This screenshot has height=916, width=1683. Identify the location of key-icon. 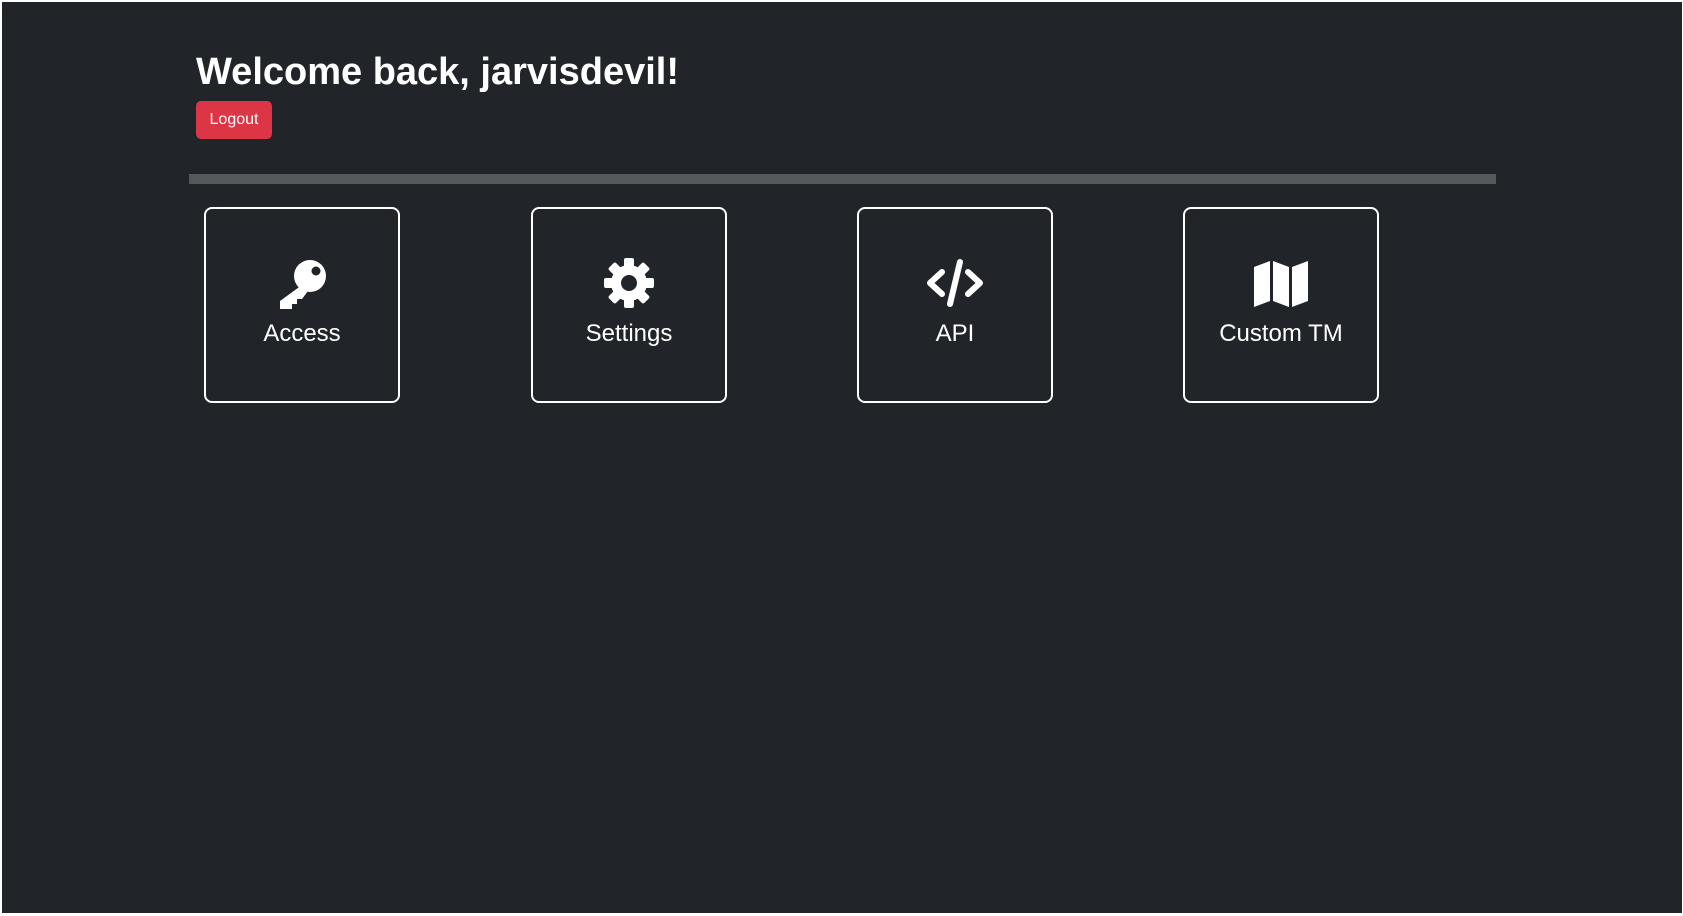
(302, 283).